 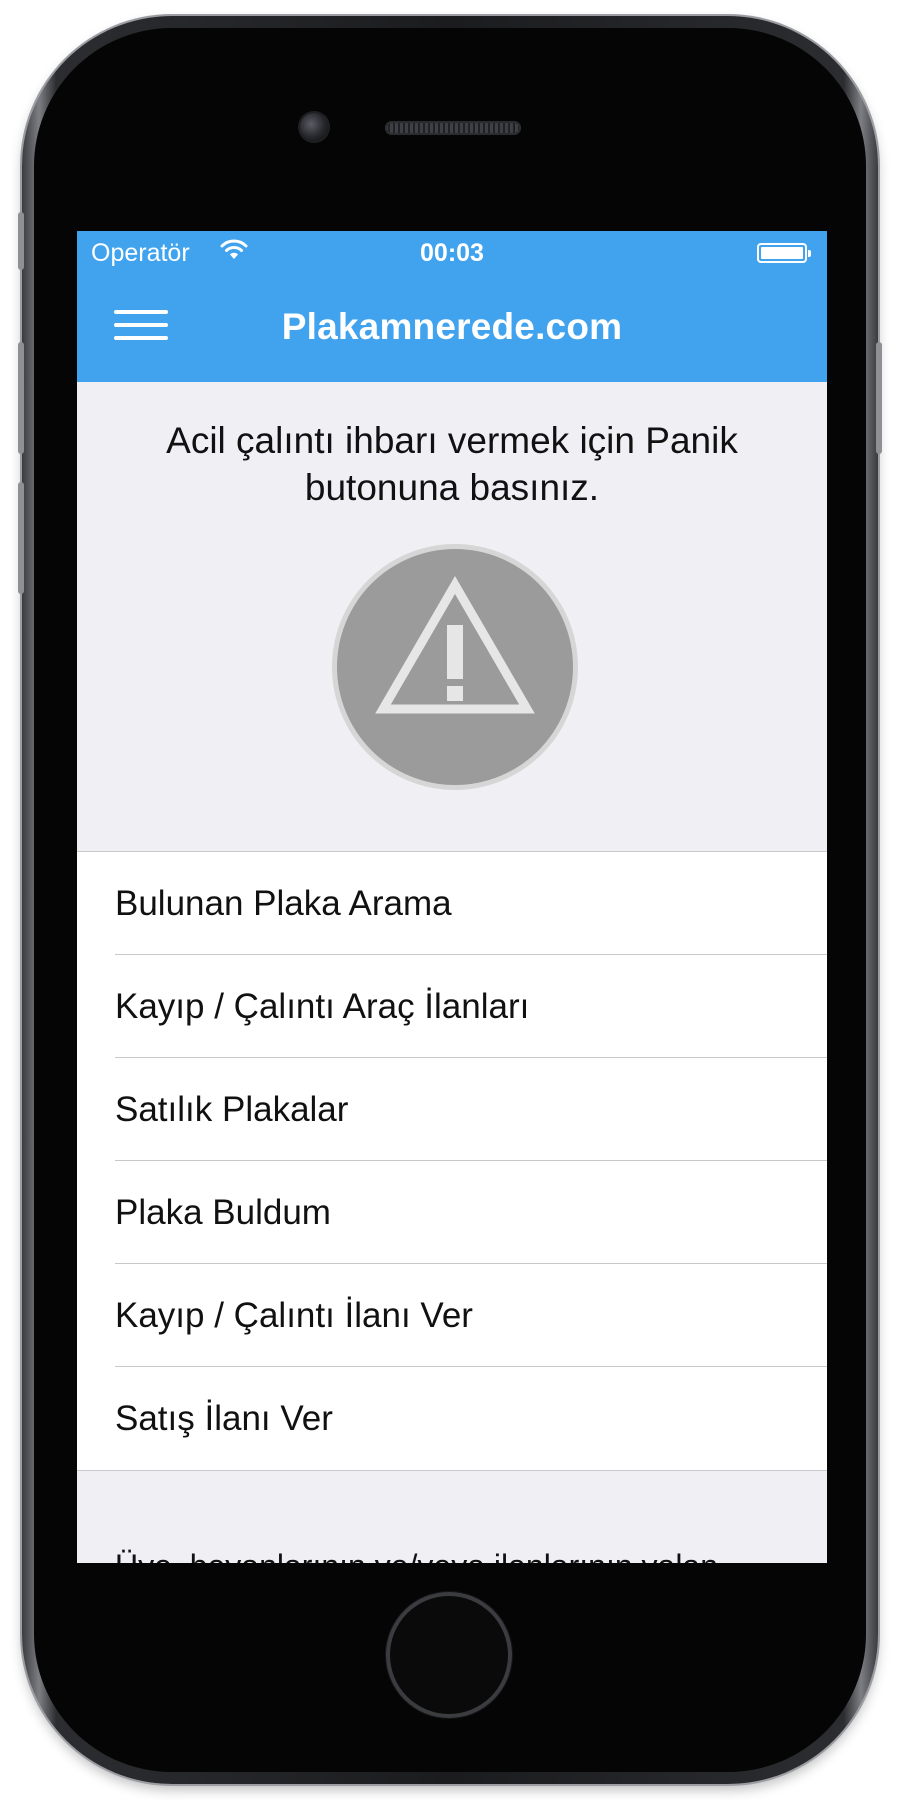 I want to click on menu-item-post-lost-stolen-listing: Kayıp / Çalıntı İlanı Ver, so click(x=452, y=1315).